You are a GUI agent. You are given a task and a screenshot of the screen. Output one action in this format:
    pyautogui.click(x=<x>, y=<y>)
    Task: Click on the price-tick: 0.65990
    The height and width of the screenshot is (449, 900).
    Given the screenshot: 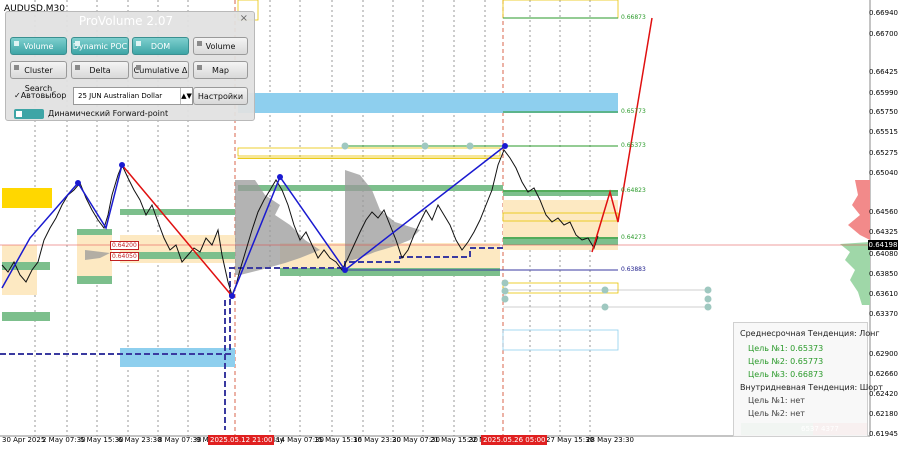 What is the action you would take?
    pyautogui.click(x=883, y=93)
    